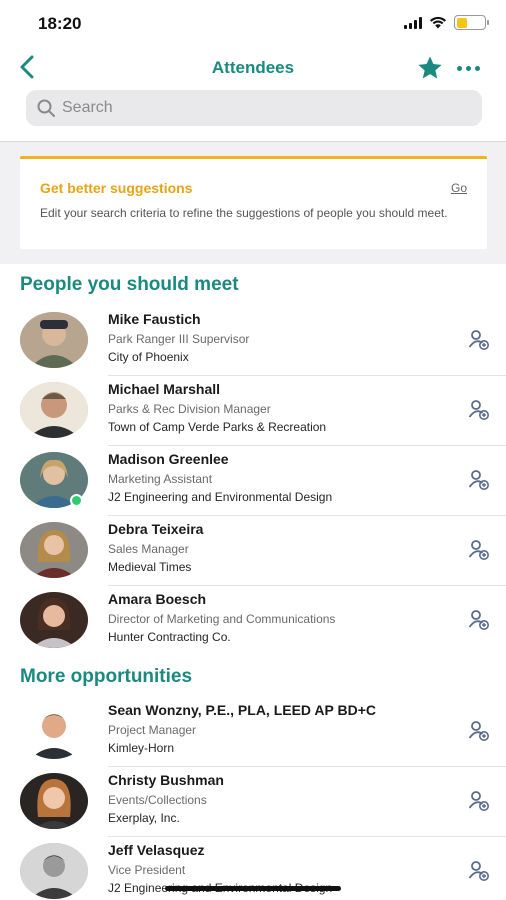 This screenshot has width=506, height=900. I want to click on person-role: Marketing Assistant, so click(160, 479).